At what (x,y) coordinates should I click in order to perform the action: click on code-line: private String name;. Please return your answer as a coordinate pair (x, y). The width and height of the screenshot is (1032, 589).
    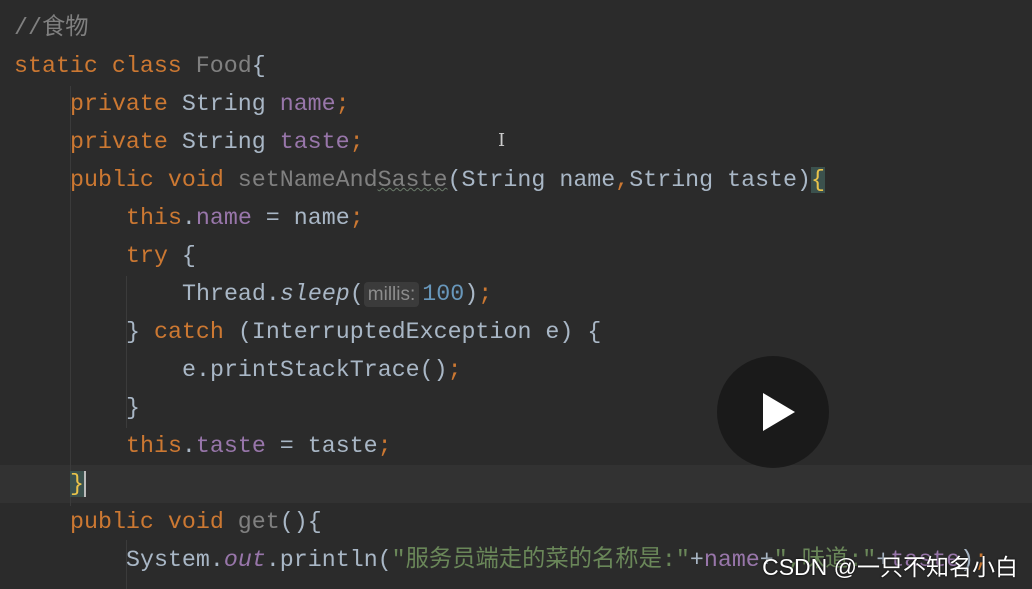
    Looking at the image, I should click on (210, 104).